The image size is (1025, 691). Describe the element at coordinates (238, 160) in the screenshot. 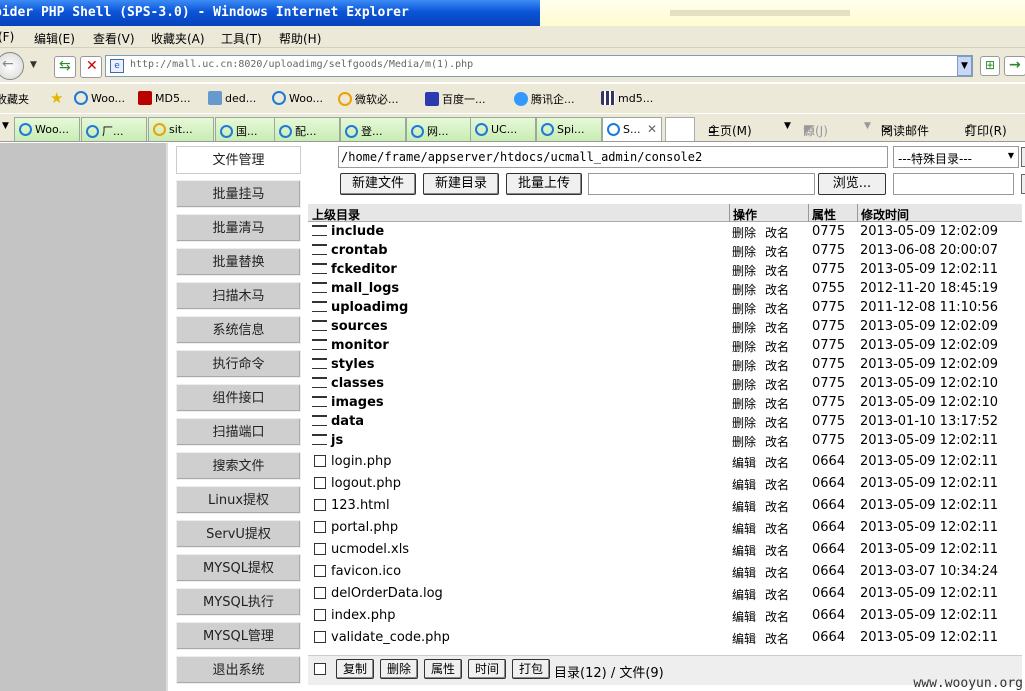

I see `sidebar-item-0: 文件管理` at that location.